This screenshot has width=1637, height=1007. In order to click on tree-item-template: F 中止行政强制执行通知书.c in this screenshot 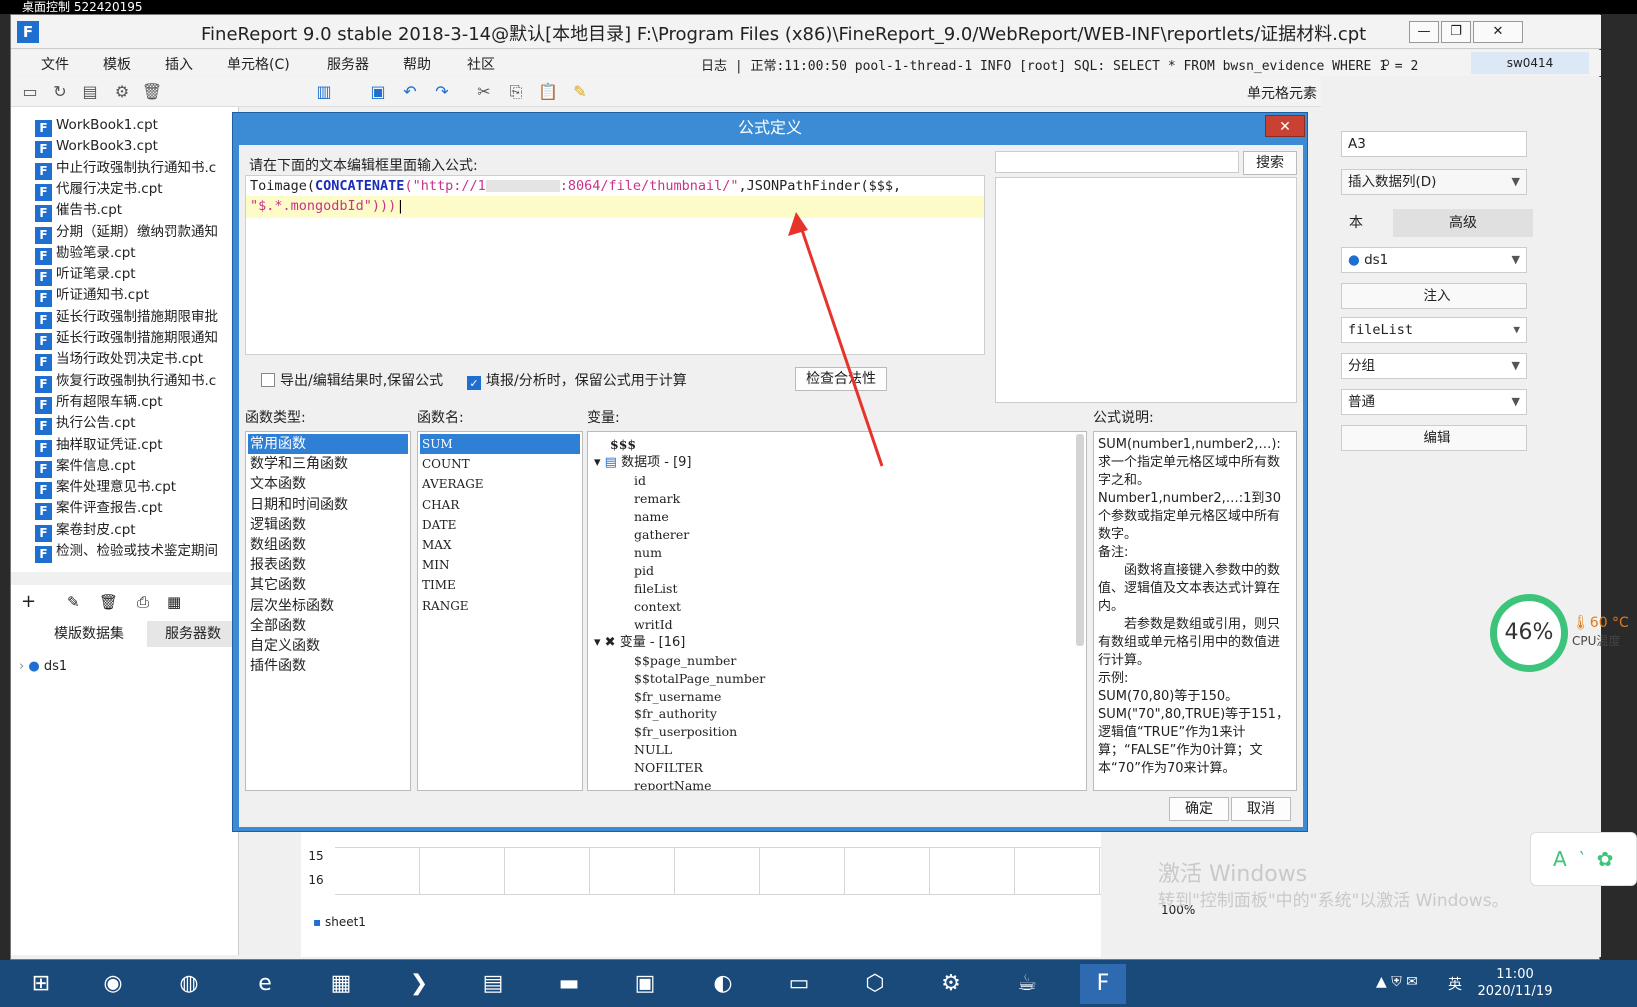, I will do `click(125, 169)`.